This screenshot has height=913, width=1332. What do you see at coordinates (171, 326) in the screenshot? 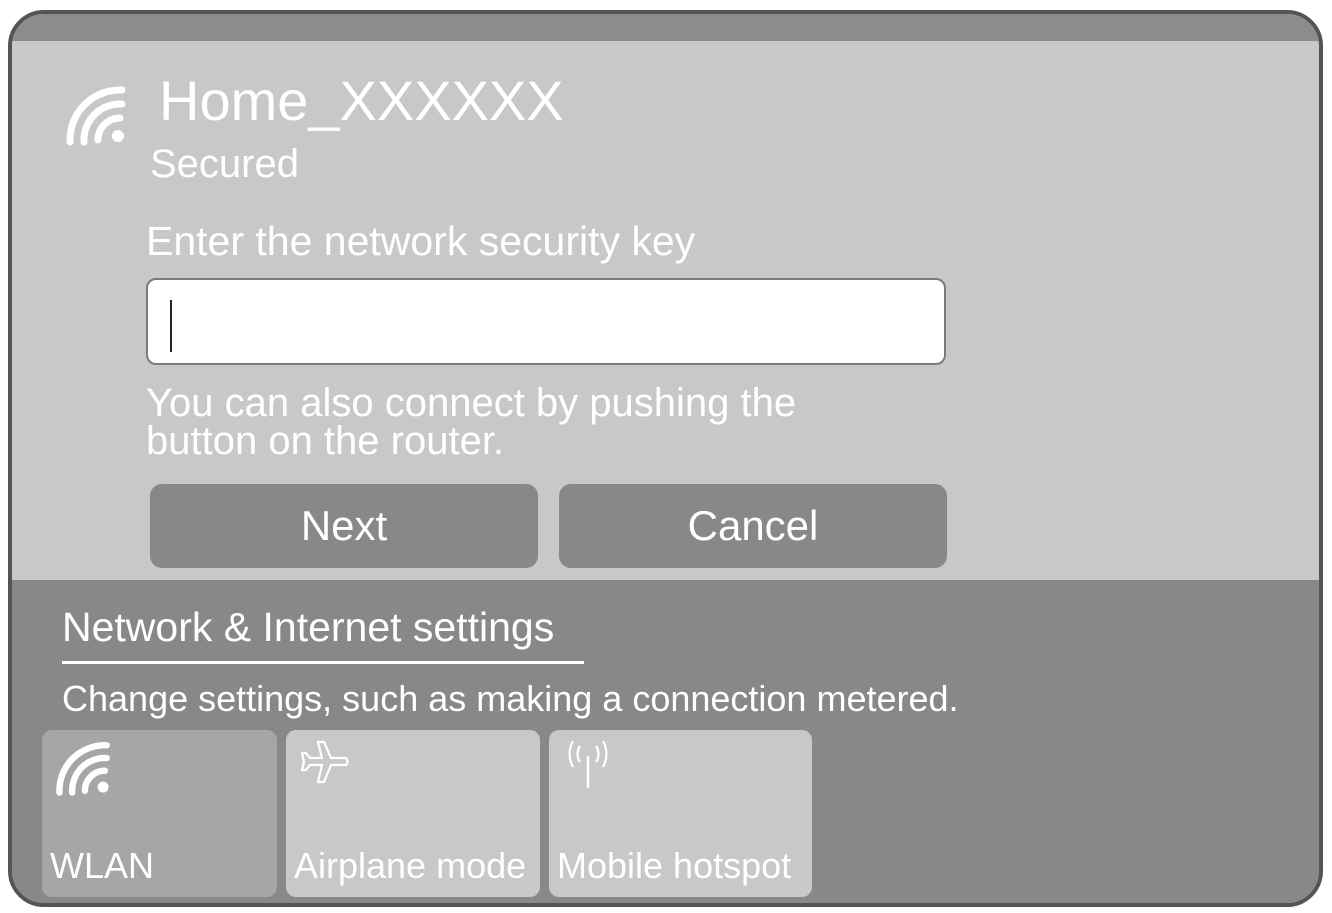
I see `text-cursor` at bounding box center [171, 326].